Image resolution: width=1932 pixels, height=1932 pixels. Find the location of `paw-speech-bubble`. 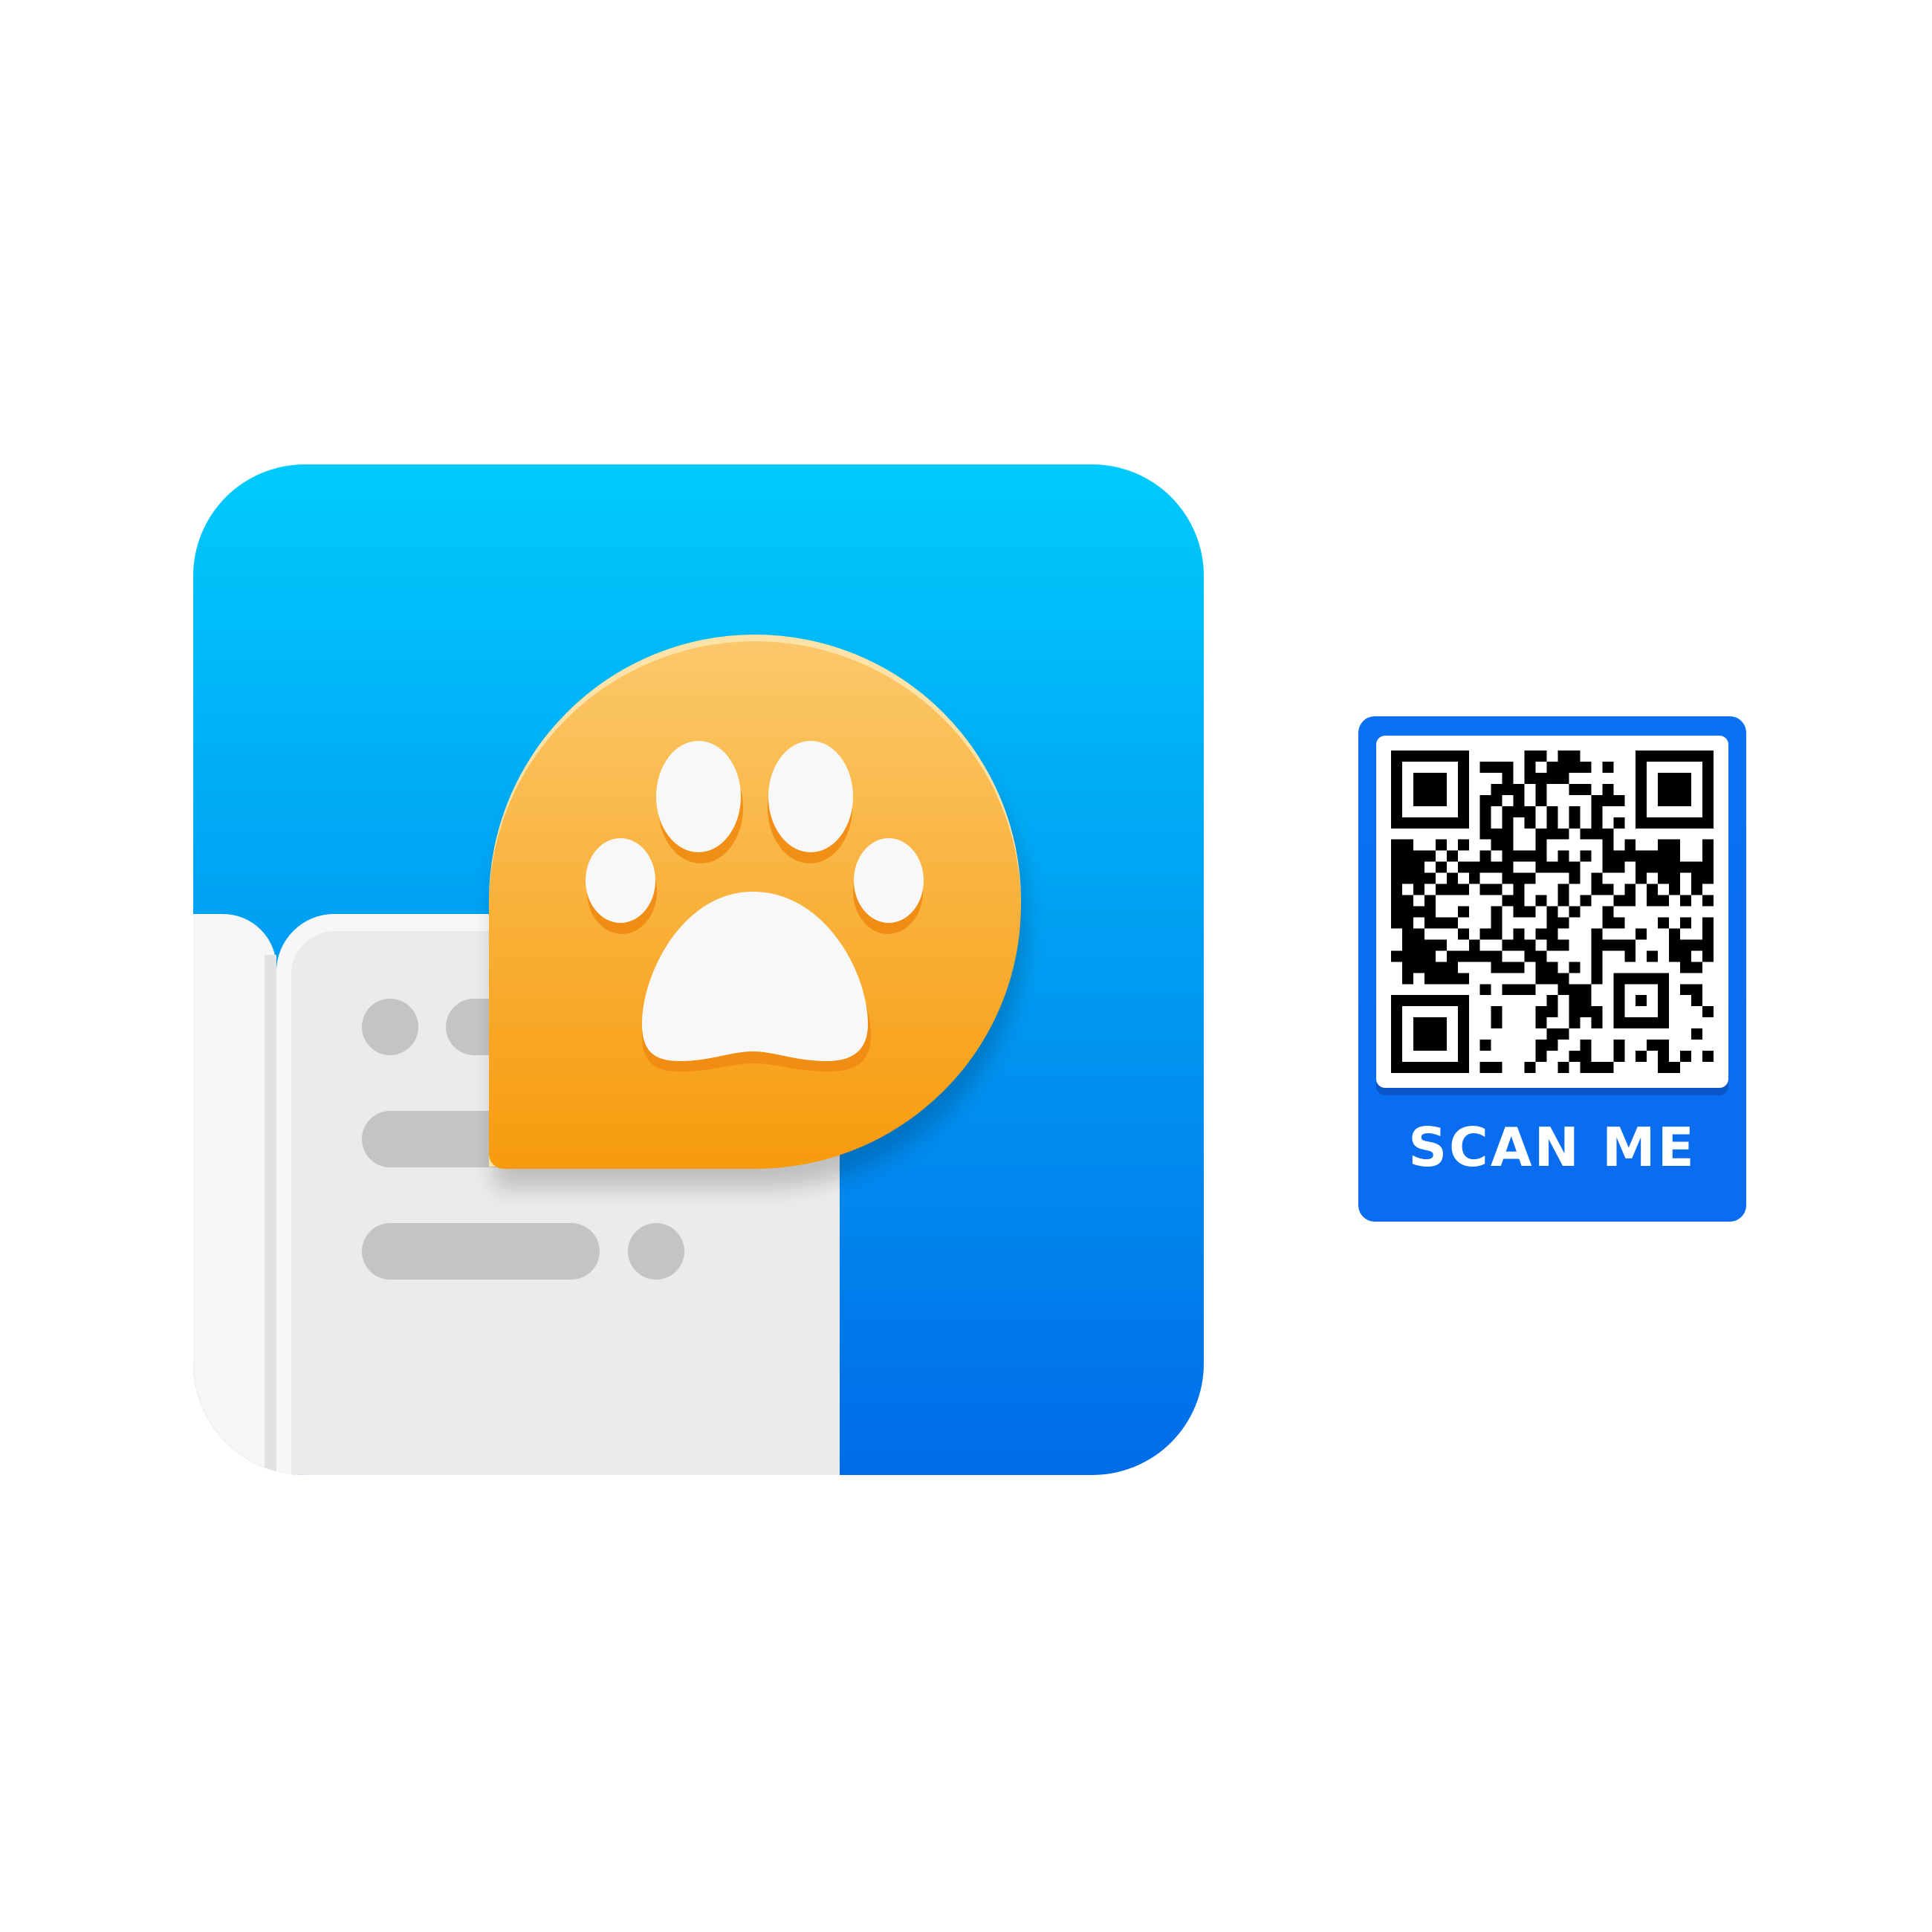

paw-speech-bubble is located at coordinates (754, 901).